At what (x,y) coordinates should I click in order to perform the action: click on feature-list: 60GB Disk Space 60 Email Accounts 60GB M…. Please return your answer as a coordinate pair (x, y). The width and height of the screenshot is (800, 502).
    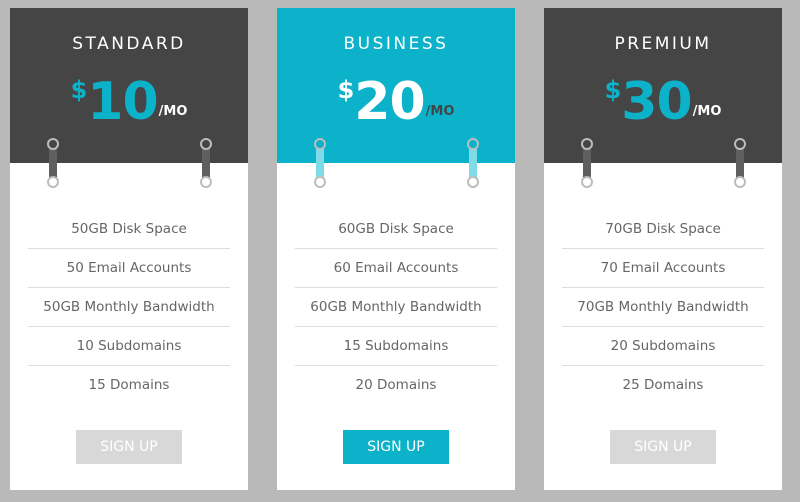
    Looking at the image, I should click on (396, 307).